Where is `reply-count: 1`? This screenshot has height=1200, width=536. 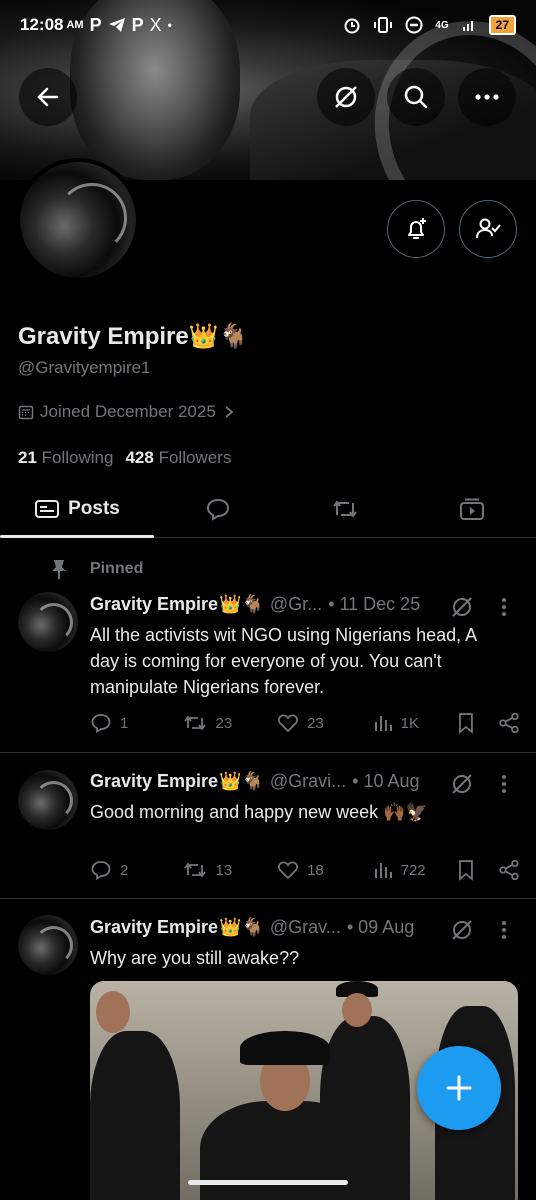
reply-count: 1 is located at coordinates (124, 723).